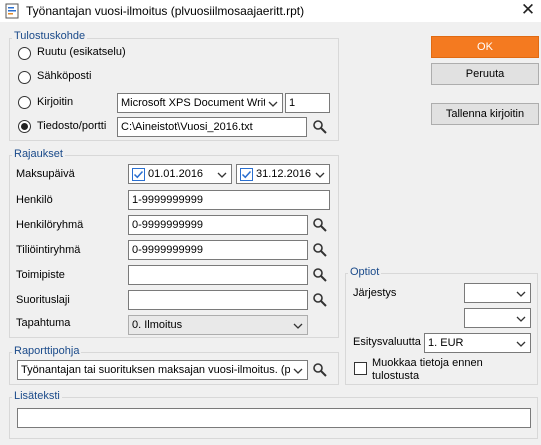  I want to click on henkilo-label: Henkilö, so click(34, 200).